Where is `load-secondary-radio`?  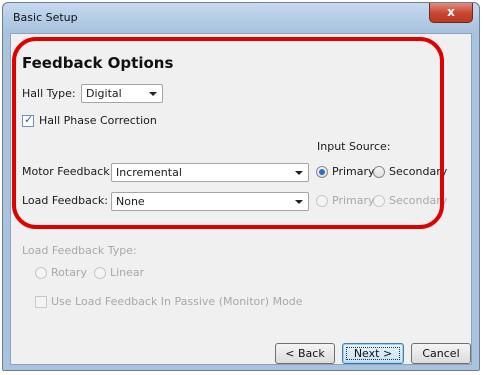
load-secondary-radio is located at coordinates (379, 201).